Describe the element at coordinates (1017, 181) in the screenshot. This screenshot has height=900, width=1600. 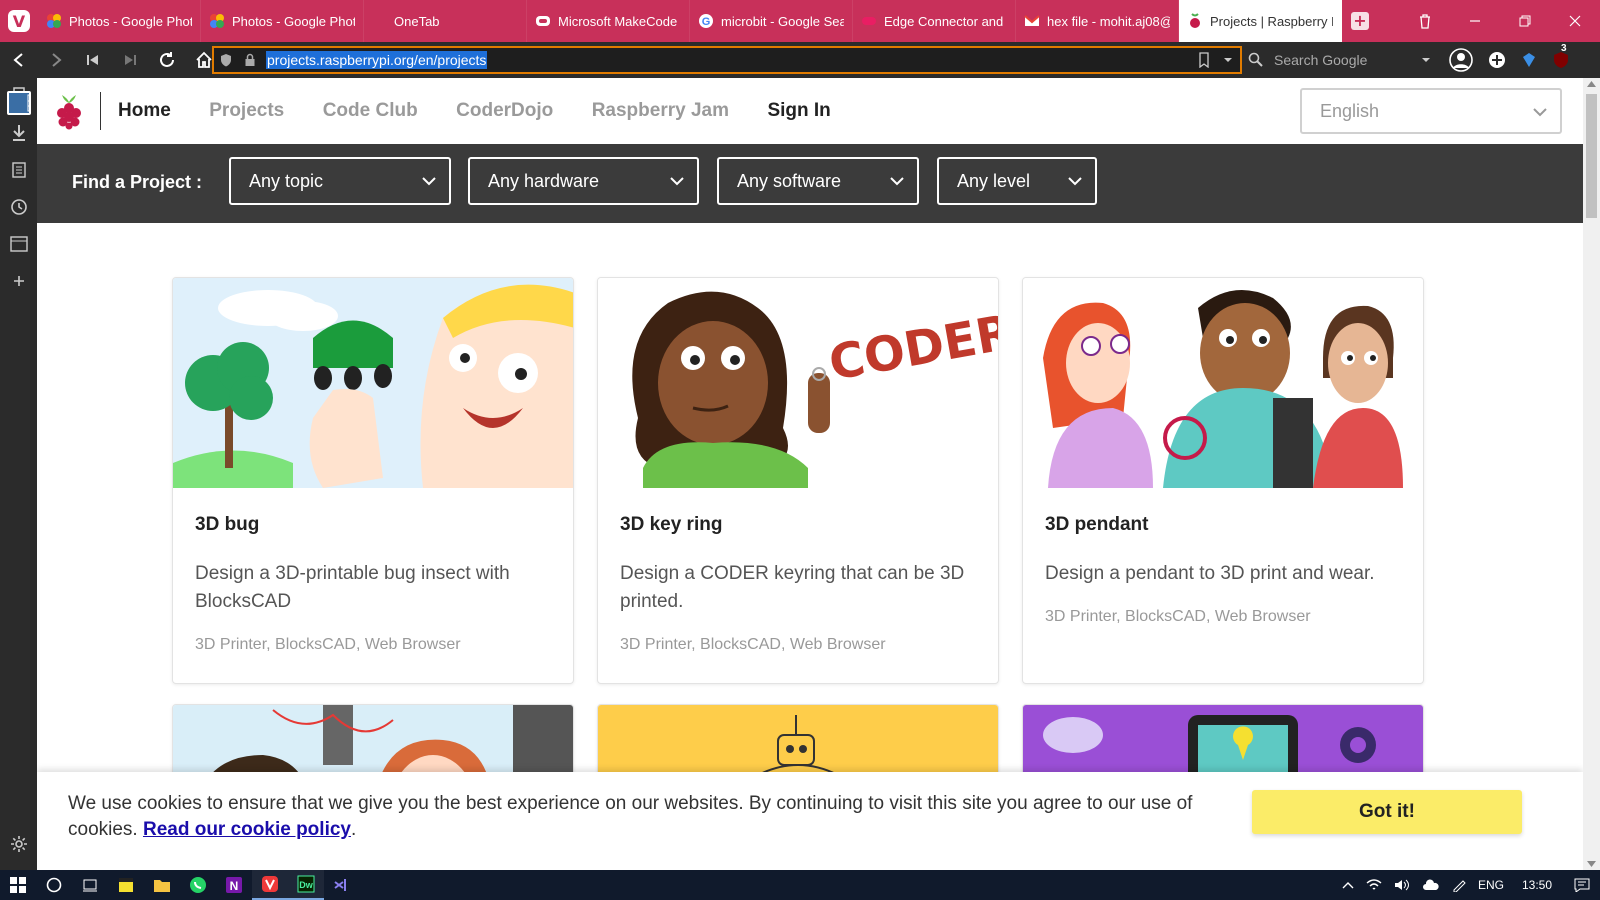
I see `level-select: Any level` at that location.